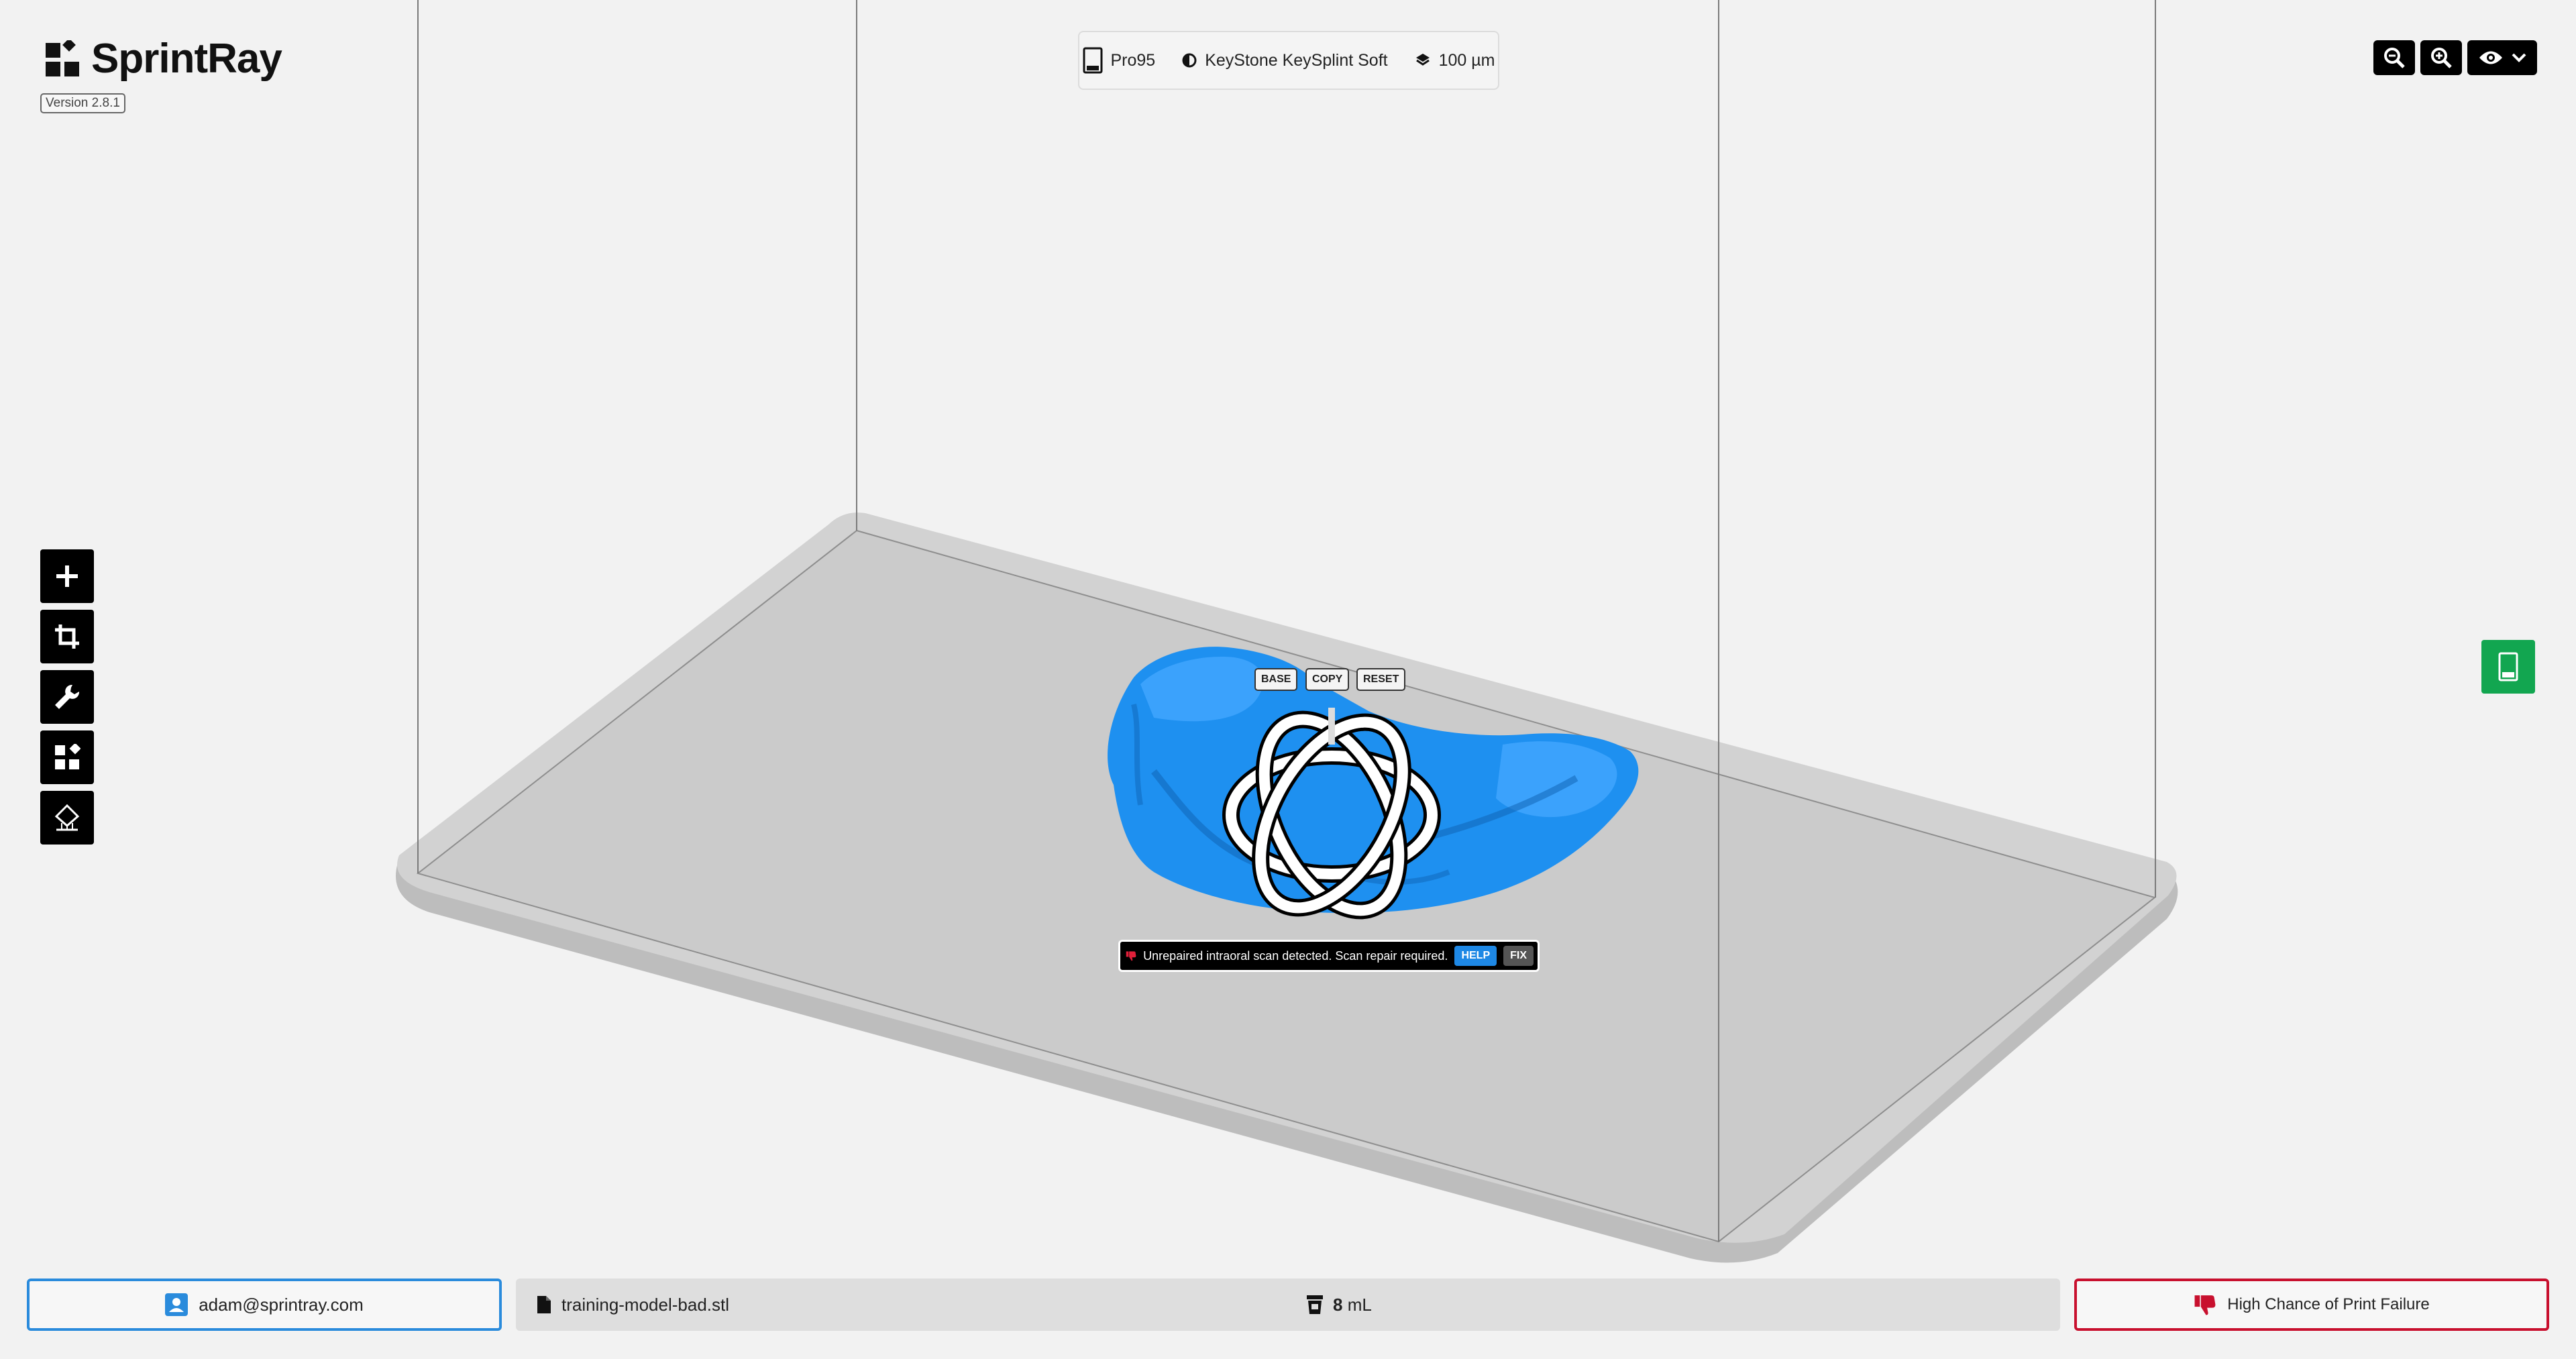  I want to click on resin-volume-value: 8, so click(1338, 1304).